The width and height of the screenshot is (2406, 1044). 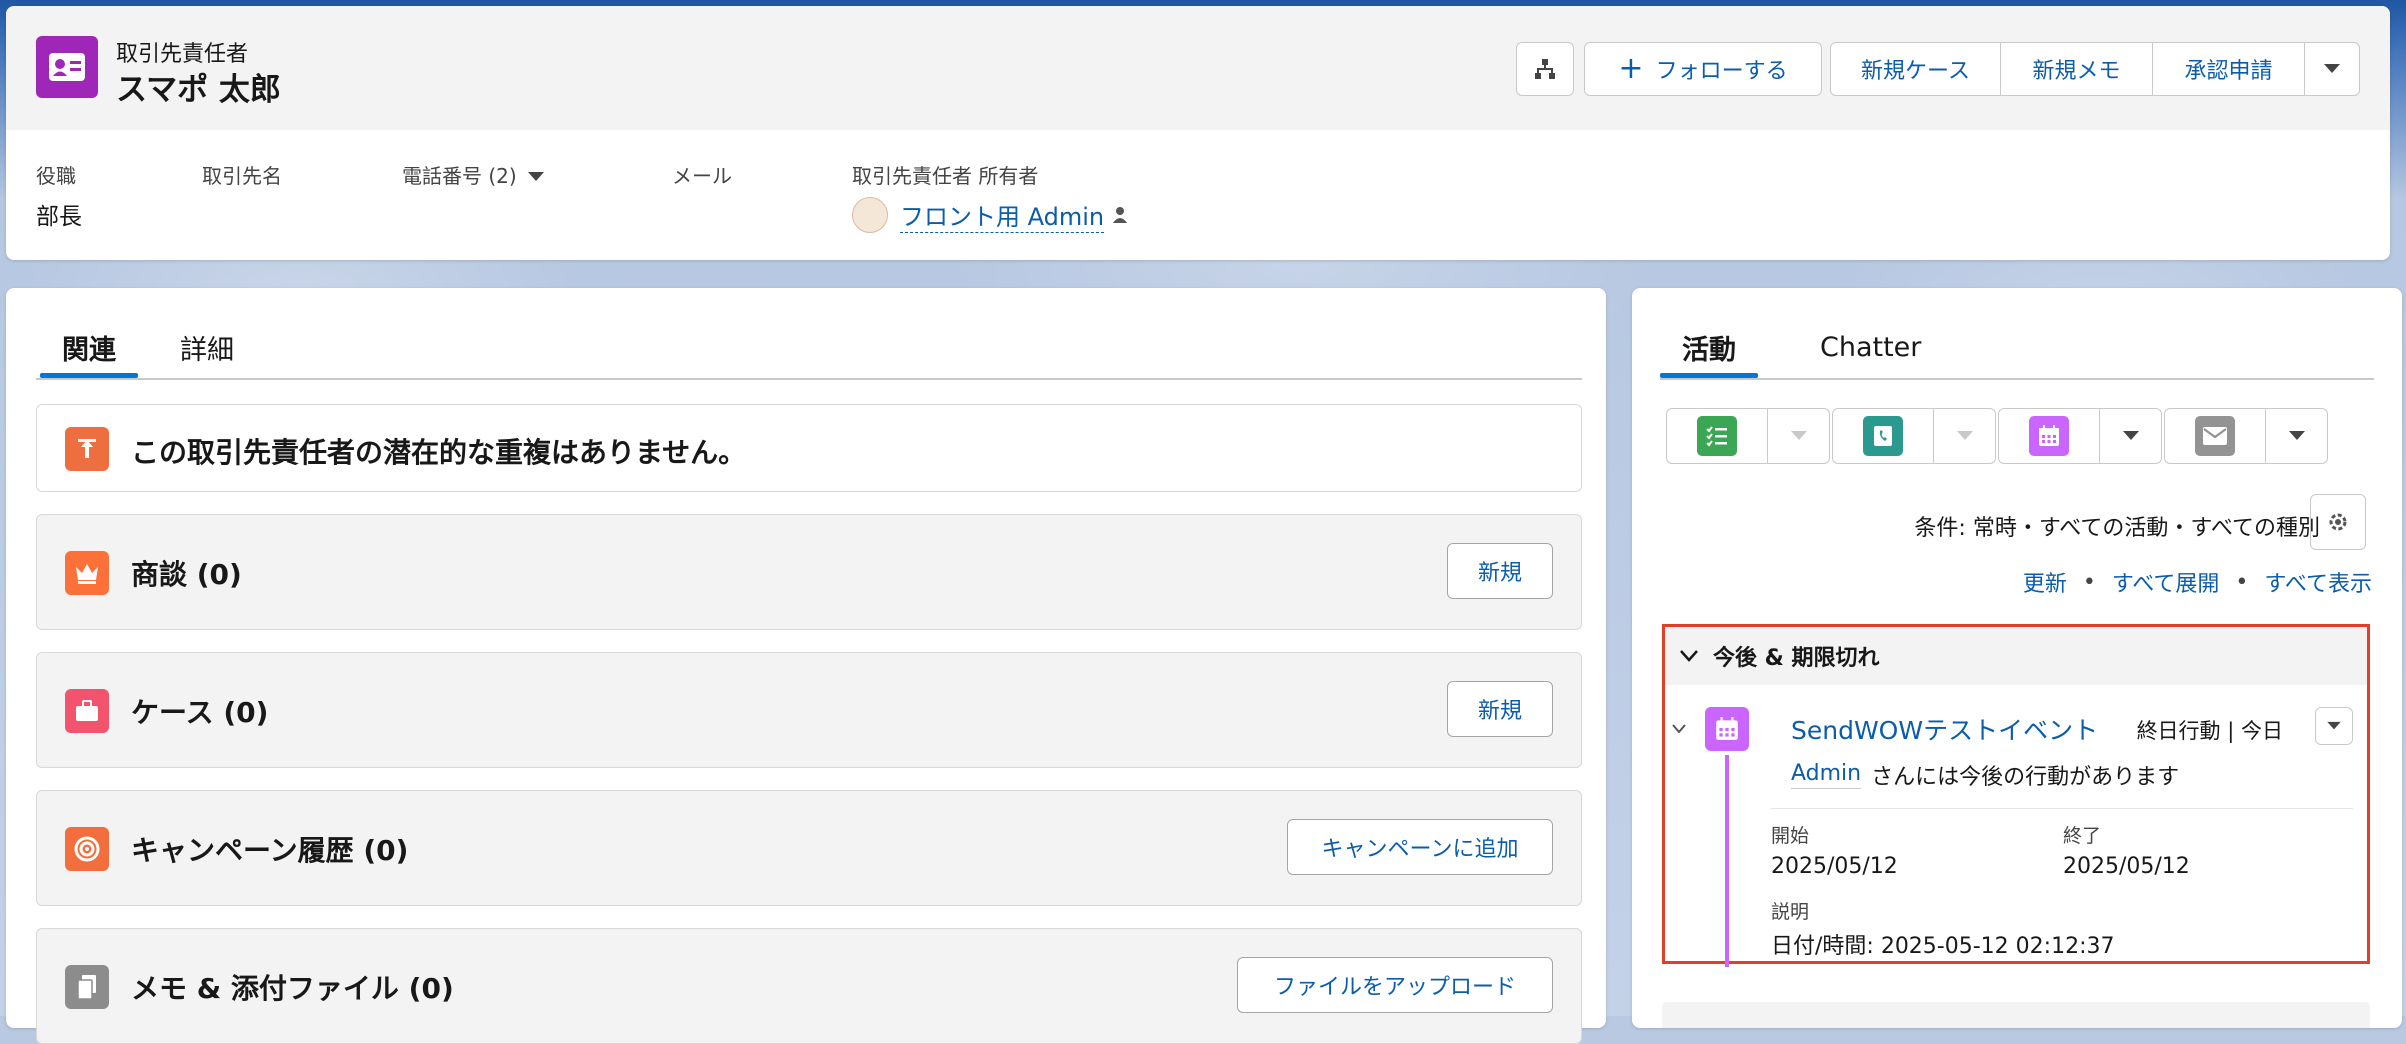 What do you see at coordinates (1914, 436) in the screenshot?
I see `log-call-button` at bounding box center [1914, 436].